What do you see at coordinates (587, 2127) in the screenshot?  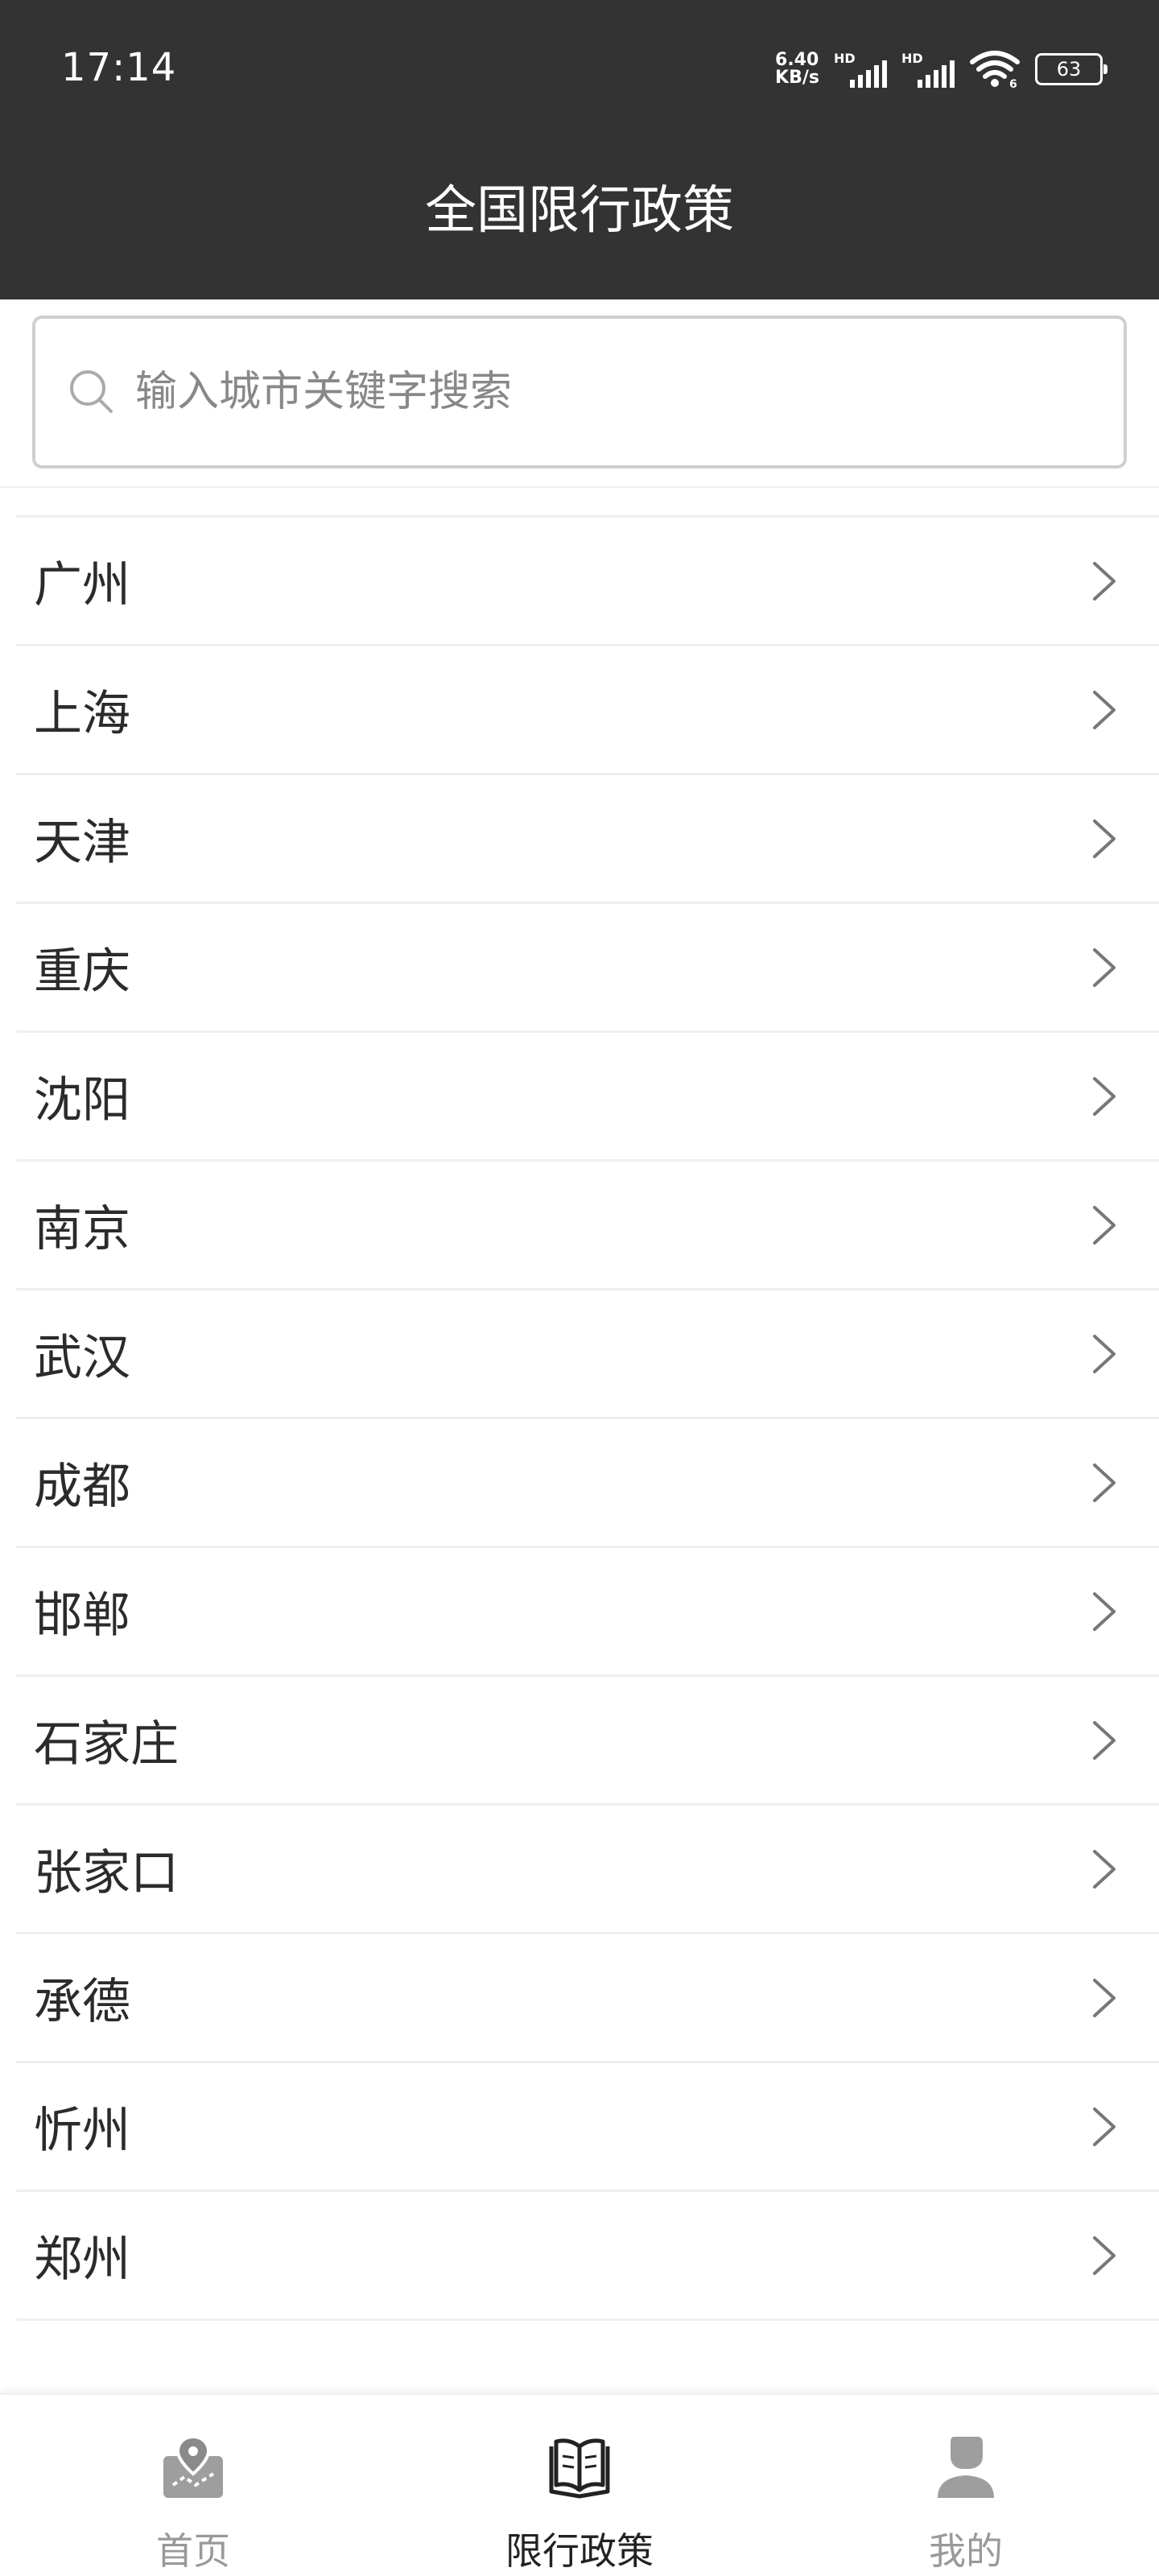 I see `city-row-xinzhou: 忻州` at bounding box center [587, 2127].